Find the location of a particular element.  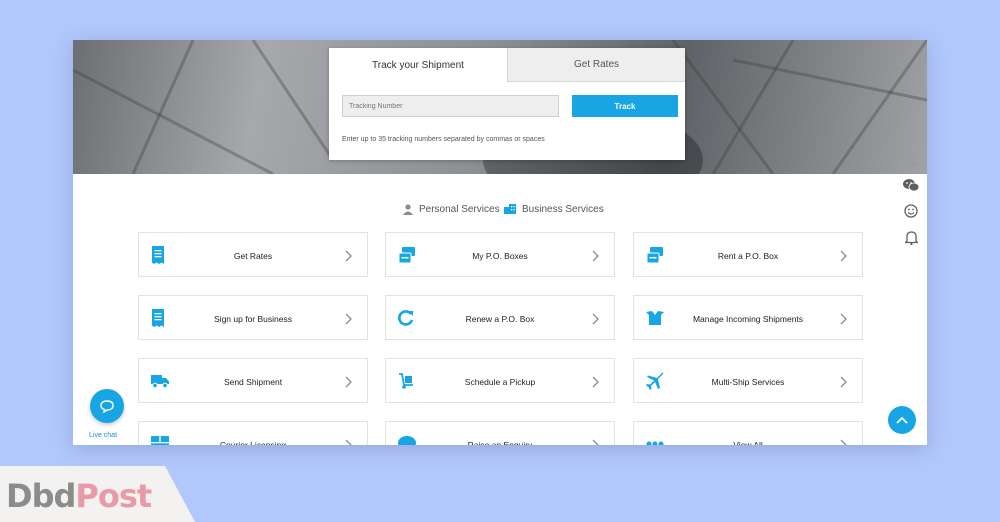

service-card-label: Manage Incoming Shipments is located at coordinates (748, 318).